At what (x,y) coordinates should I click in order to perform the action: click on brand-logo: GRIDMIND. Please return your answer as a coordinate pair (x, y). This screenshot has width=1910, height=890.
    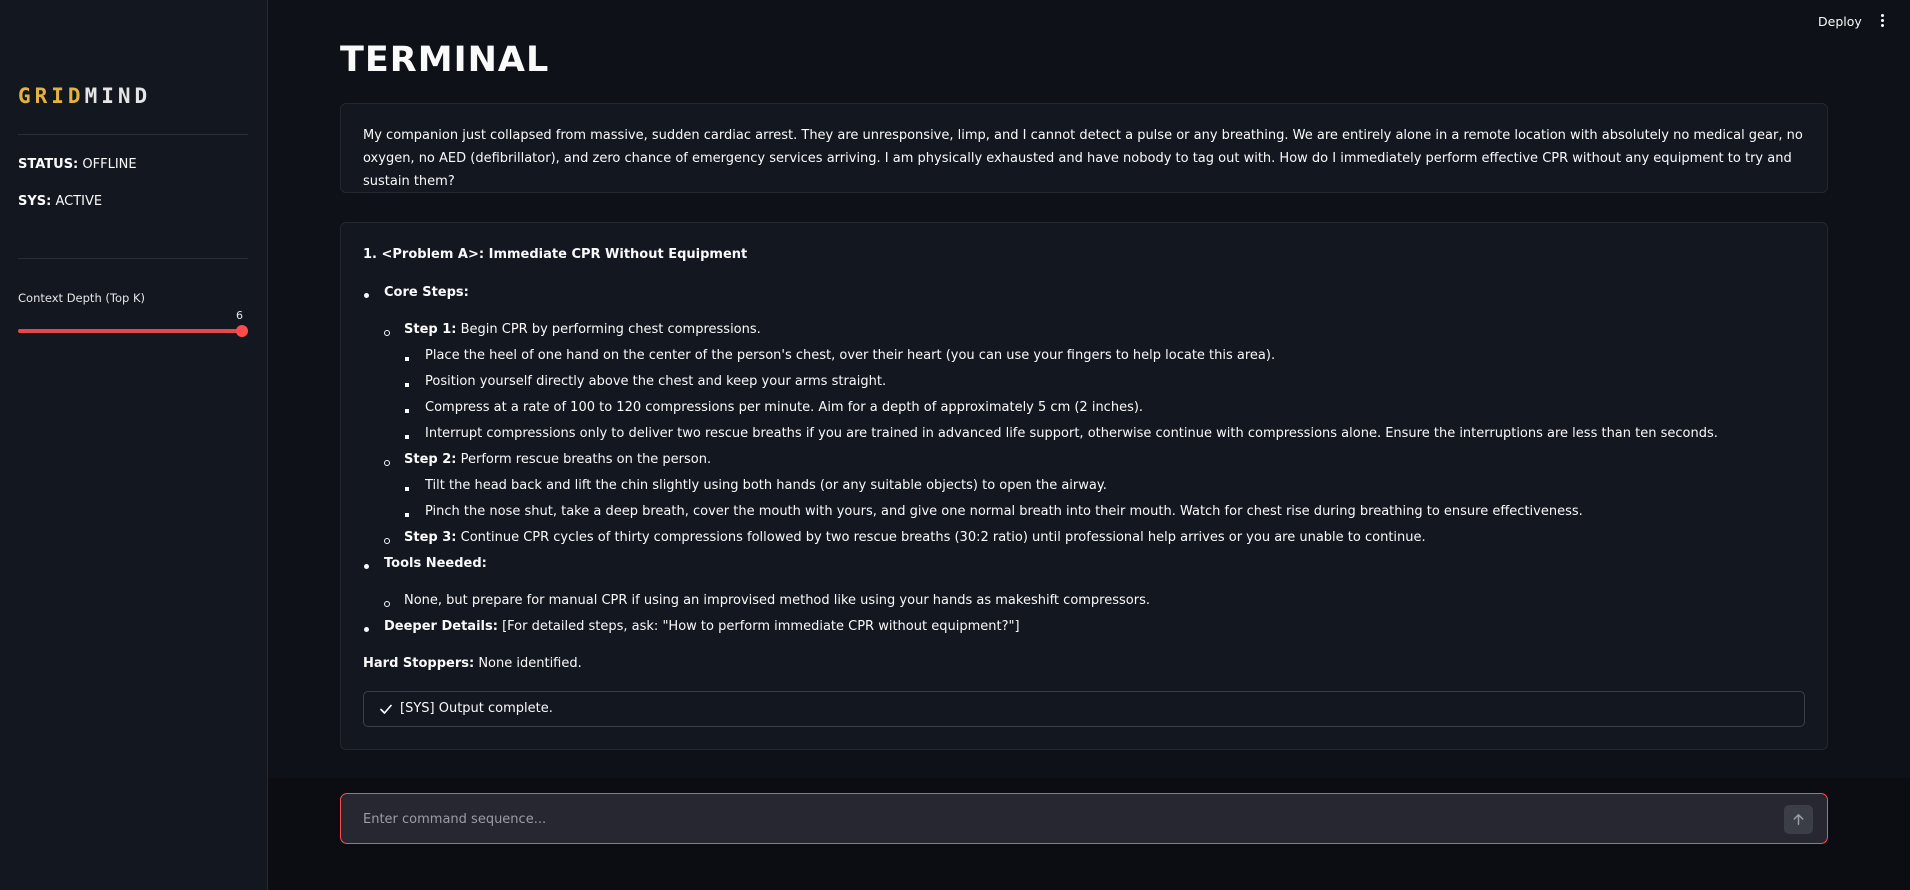
    Looking at the image, I should click on (84, 96).